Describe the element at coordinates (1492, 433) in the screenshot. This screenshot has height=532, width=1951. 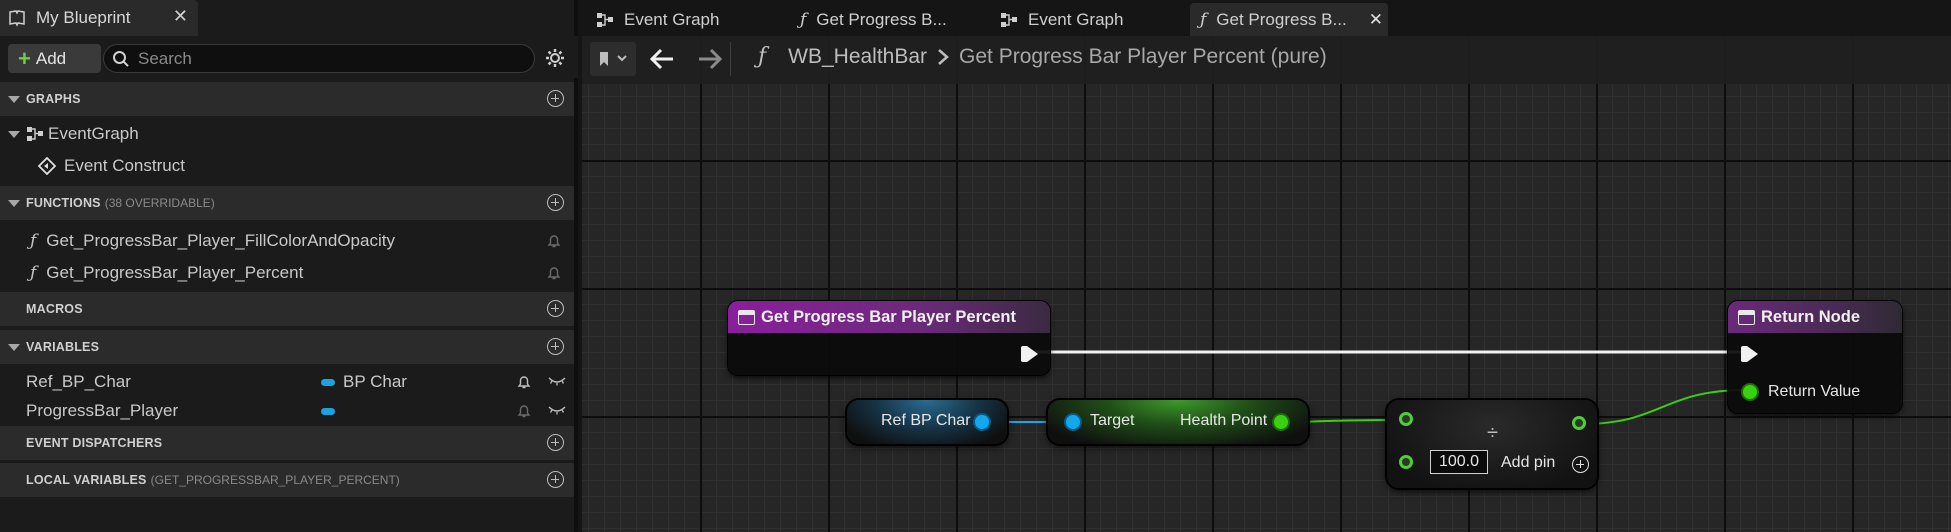
I see `divide-icon: ÷` at that location.